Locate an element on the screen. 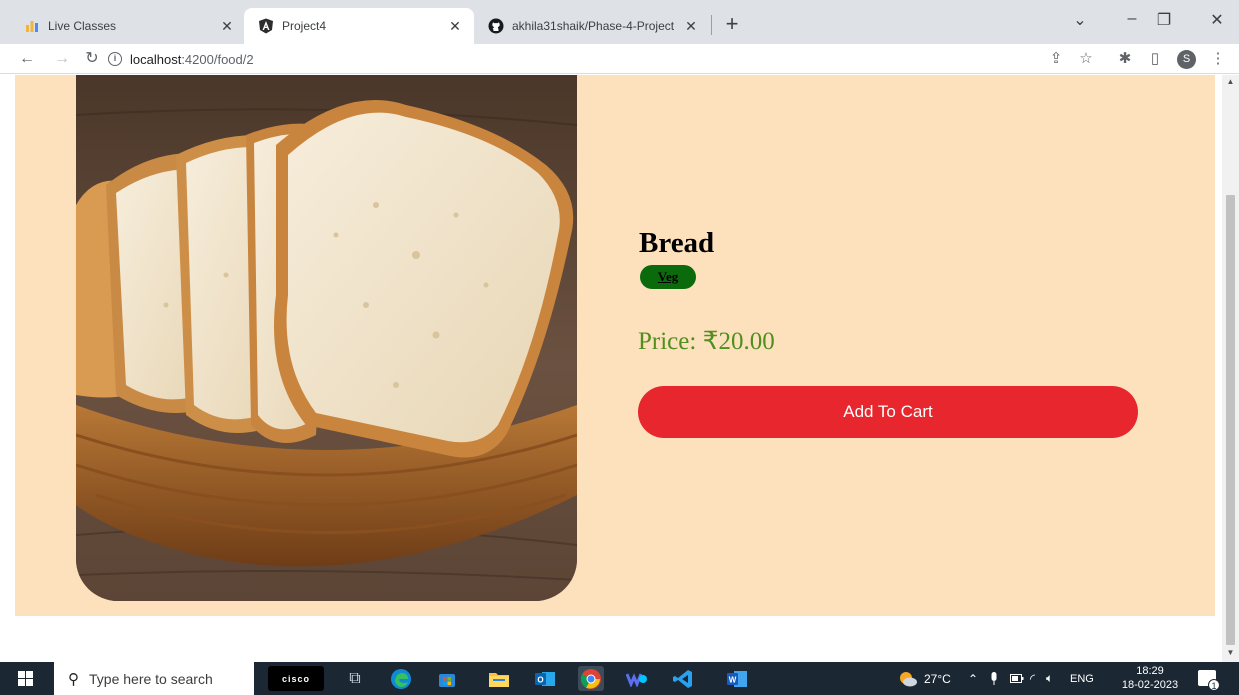  vertical-scrollbar: ▲ ▼ is located at coordinates (1230, 368).